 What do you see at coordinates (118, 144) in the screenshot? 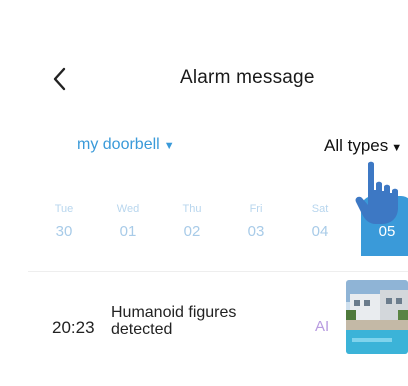
I see `device-filter-label: my doorbell` at bounding box center [118, 144].